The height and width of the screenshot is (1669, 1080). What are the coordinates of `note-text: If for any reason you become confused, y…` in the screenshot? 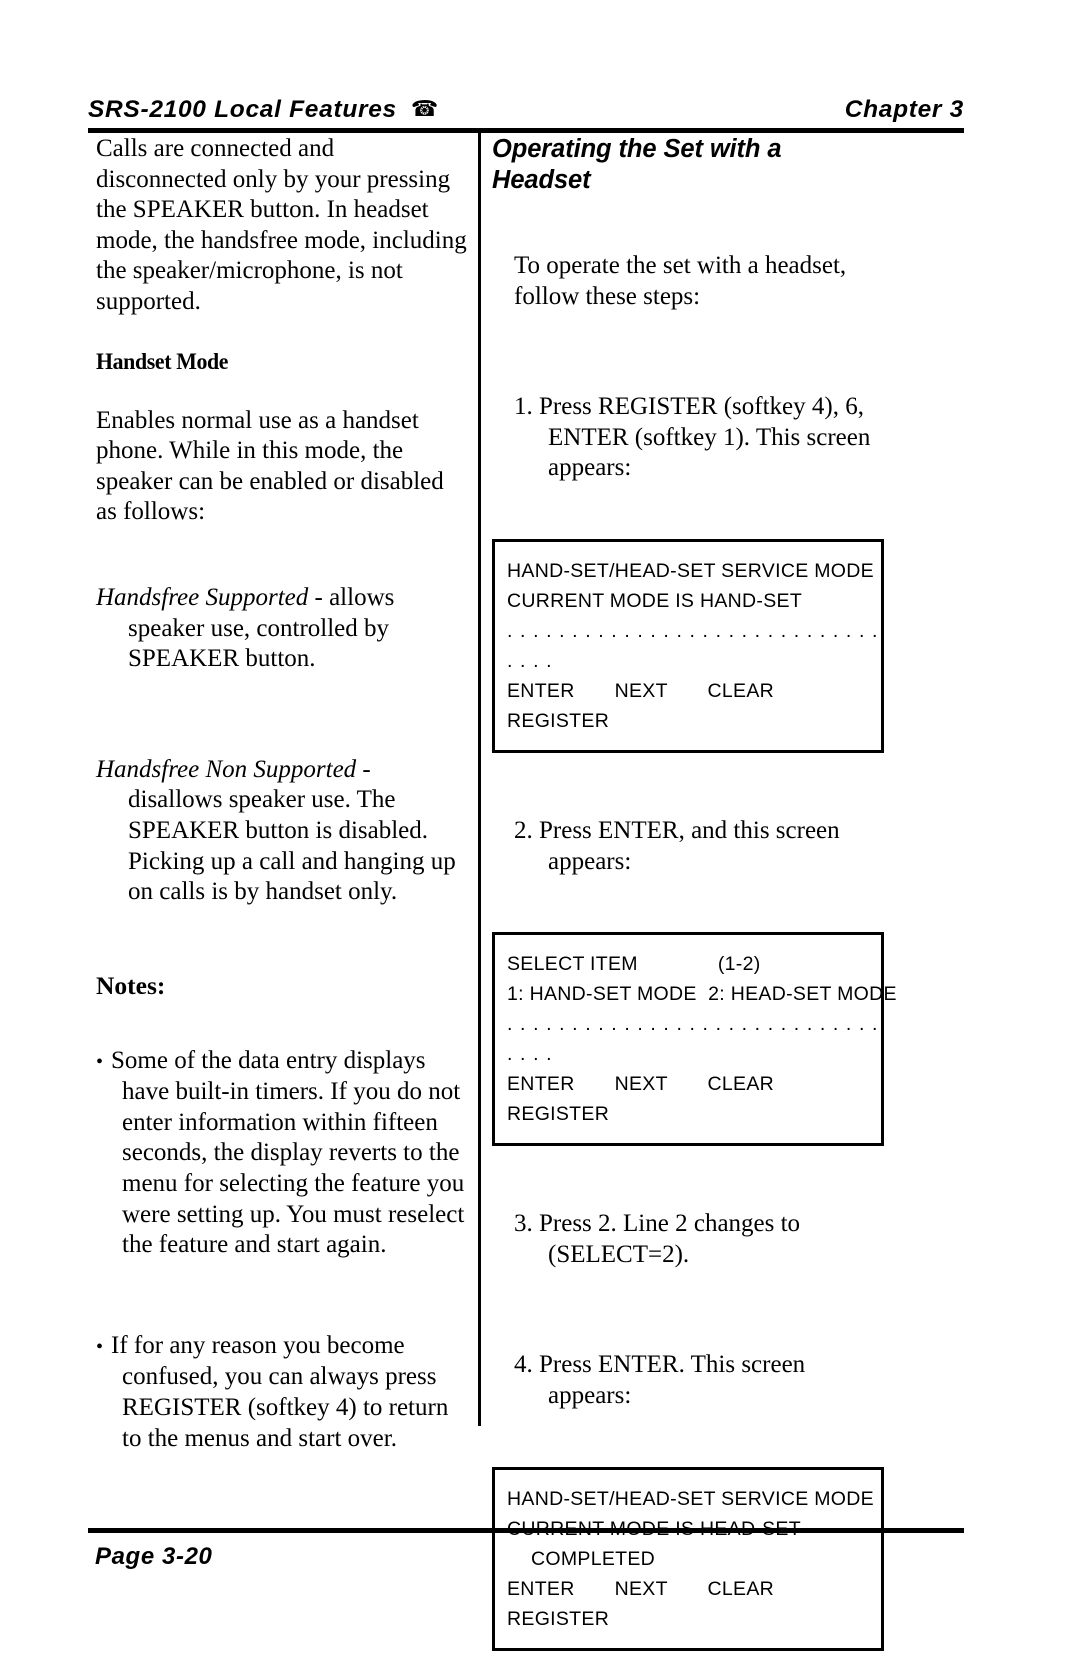 It's located at (280, 1391).